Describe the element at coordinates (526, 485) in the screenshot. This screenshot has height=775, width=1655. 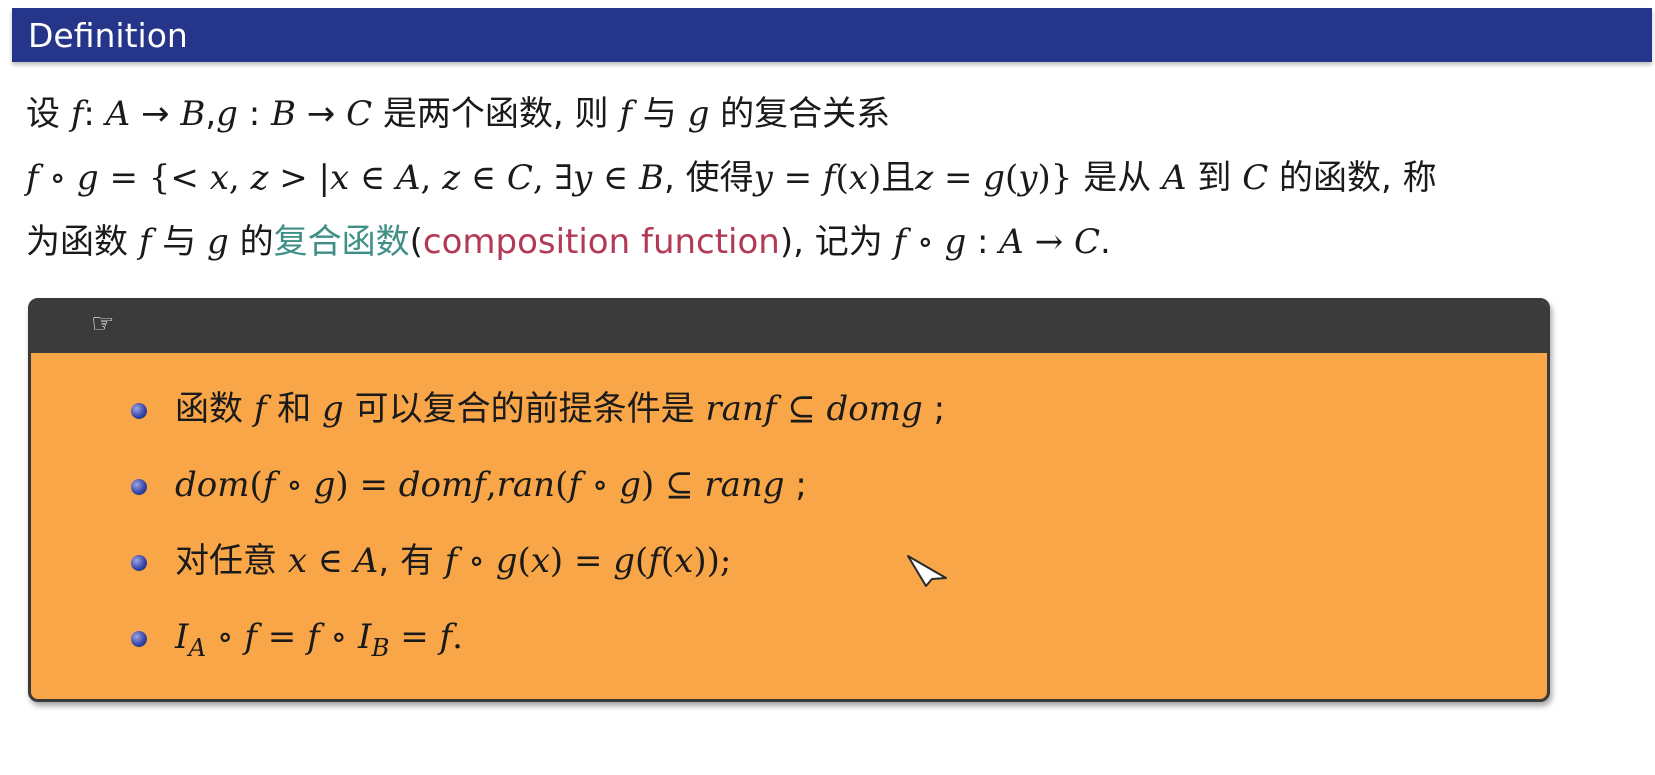
I see `text-segment: ran` at that location.